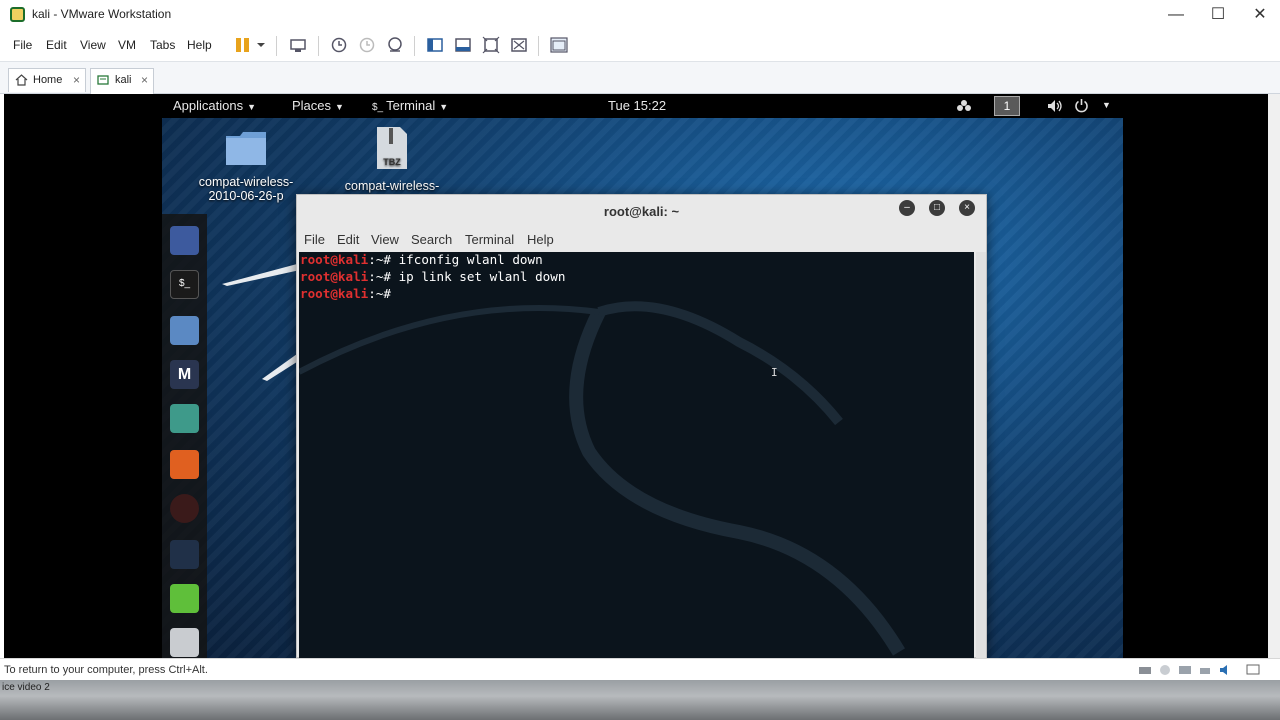 Image resolution: width=1280 pixels, height=720 pixels. I want to click on terminal-app-label: Terminal, so click(411, 105).